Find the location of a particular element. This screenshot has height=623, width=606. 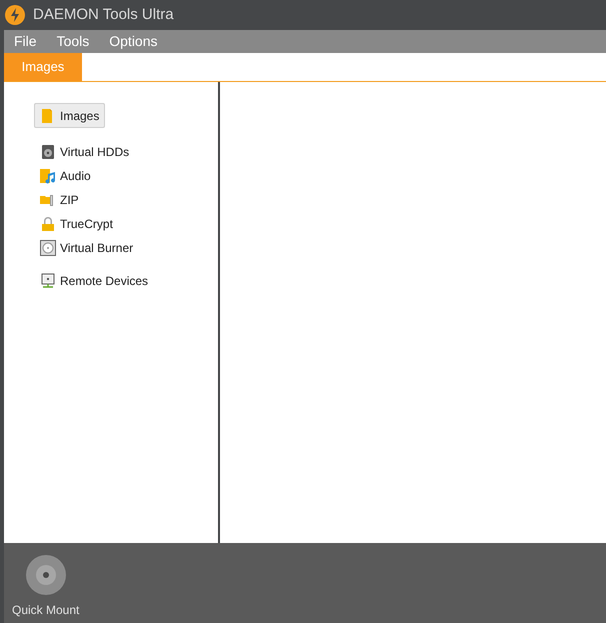

monitor-network-icon is located at coordinates (48, 280).